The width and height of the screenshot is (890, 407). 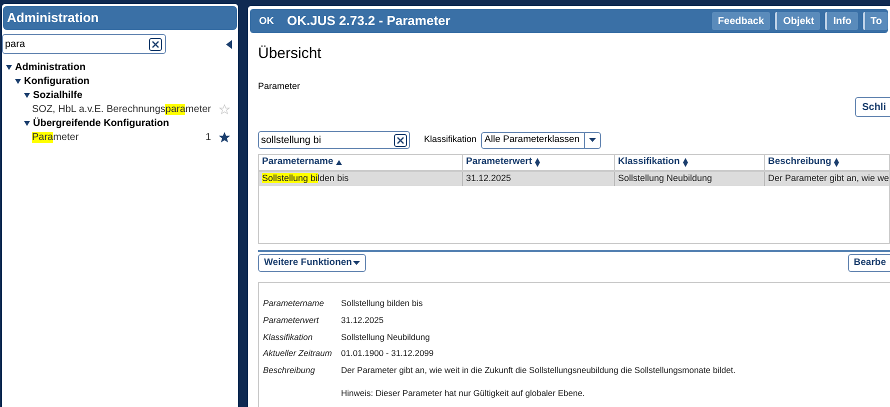 What do you see at coordinates (387, 353) in the screenshot?
I see `detail-value: 01.01.1900 - 31.12.2099` at bounding box center [387, 353].